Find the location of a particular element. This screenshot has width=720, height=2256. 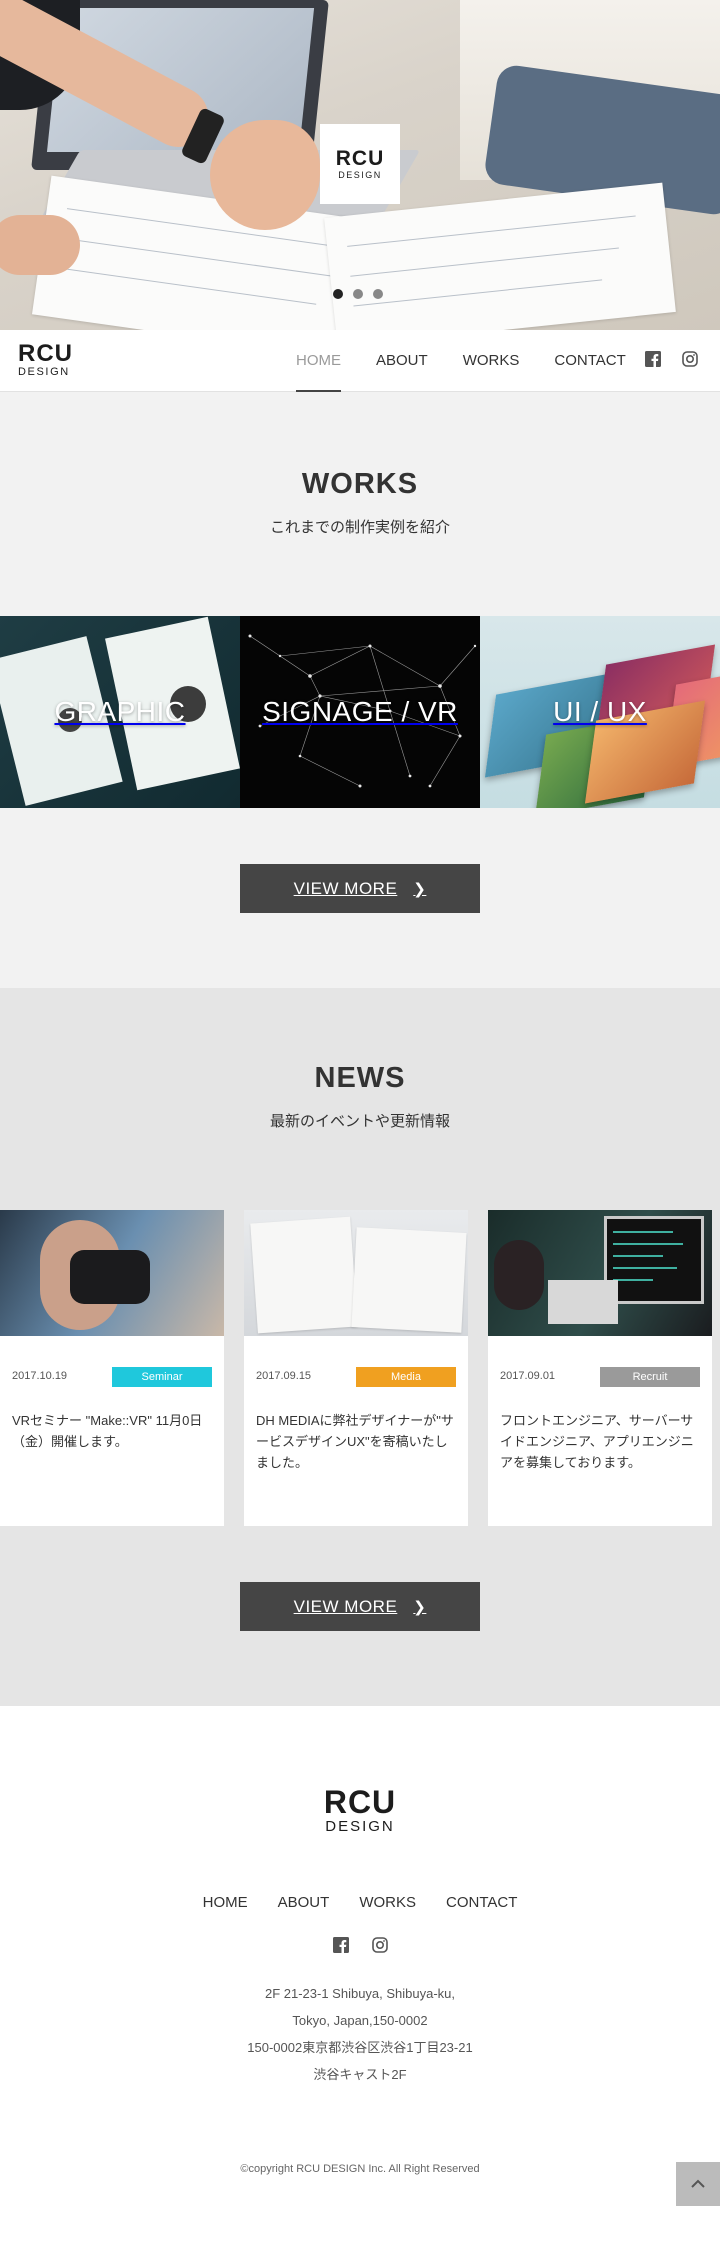

works-subtitle: これまでの制作実例を紹介 is located at coordinates (359, 527).